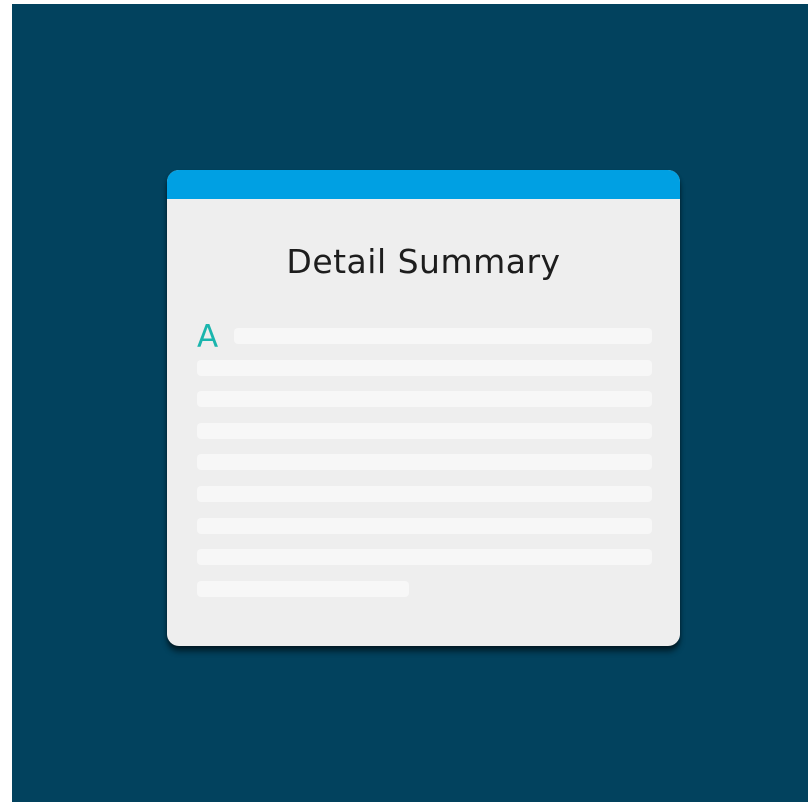 The image size is (808, 802). Describe the element at coordinates (208, 337) in the screenshot. I see `drop-cap-letter: A` at that location.